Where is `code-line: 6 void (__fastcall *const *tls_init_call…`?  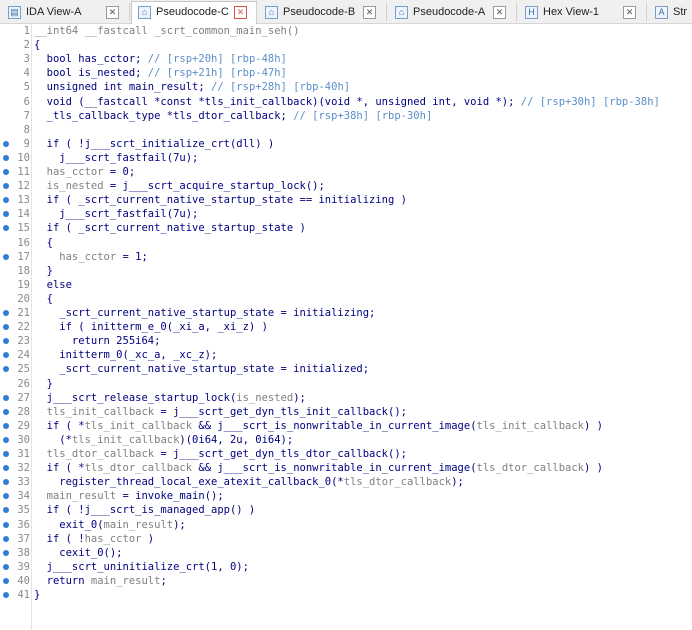 code-line: 6 void (__fastcall *const *tls_init_call… is located at coordinates (346, 102).